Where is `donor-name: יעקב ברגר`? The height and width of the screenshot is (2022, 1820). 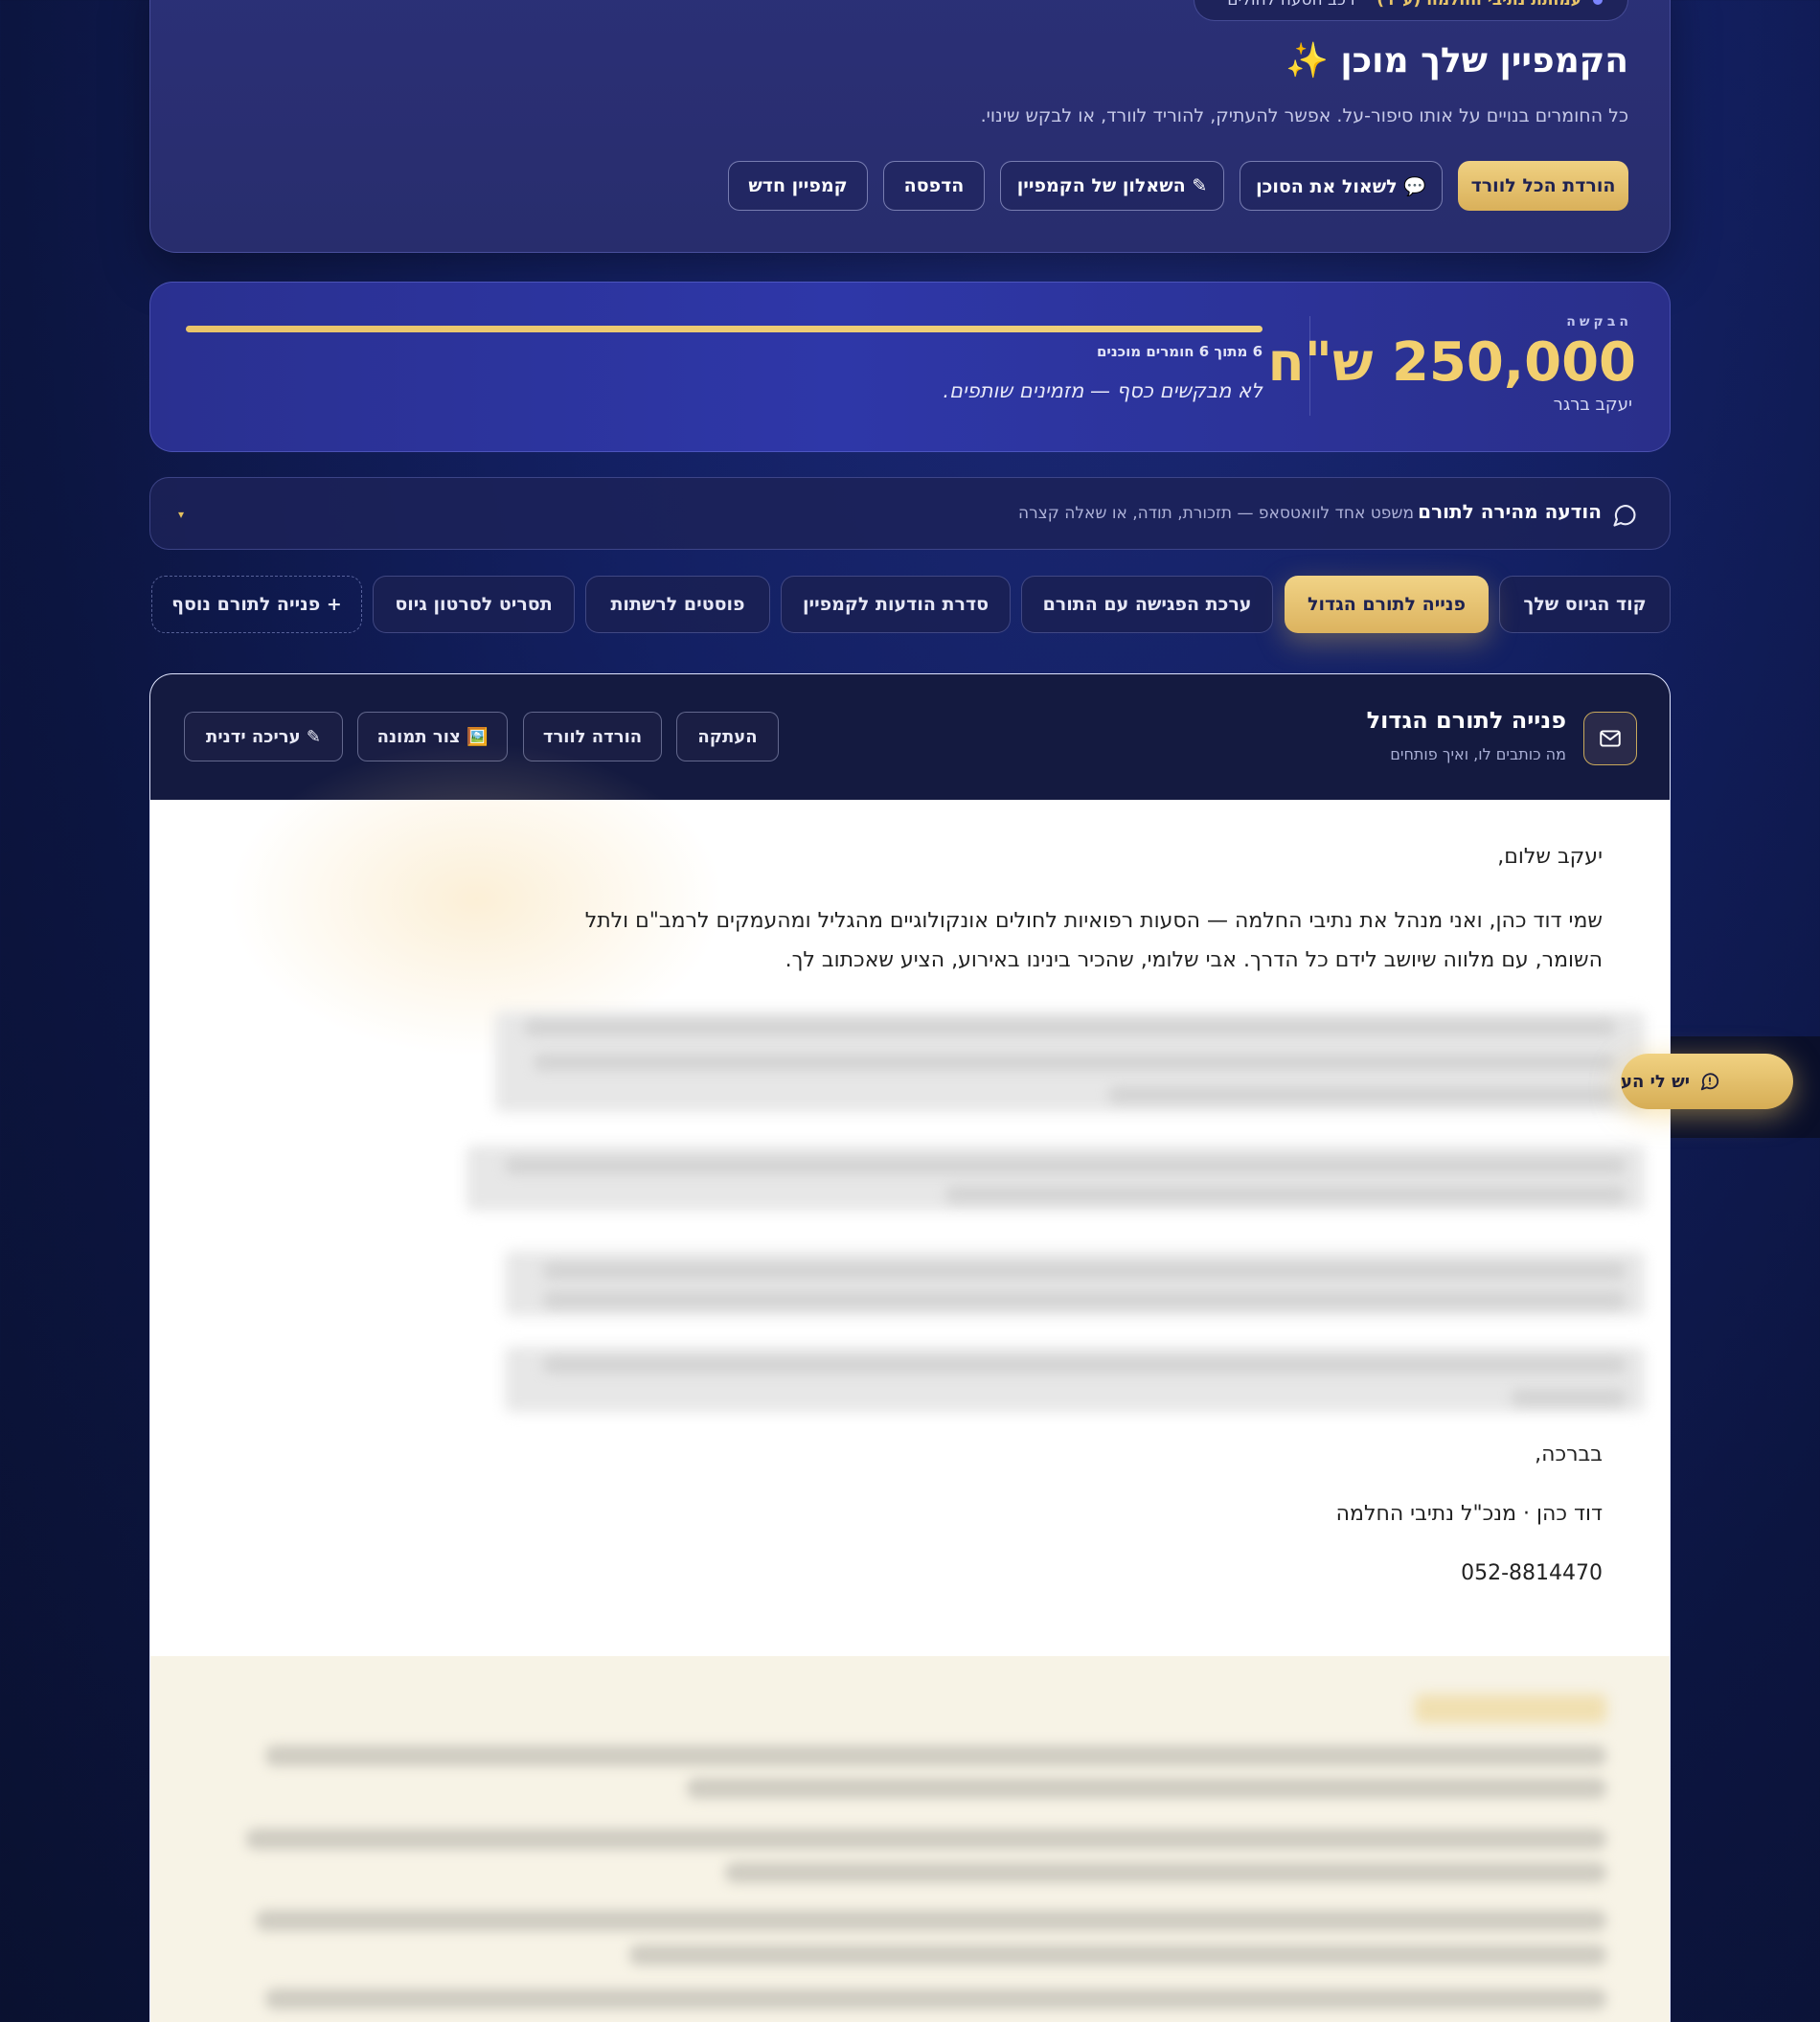
donor-name: יעקב ברגר is located at coordinates (1592, 405).